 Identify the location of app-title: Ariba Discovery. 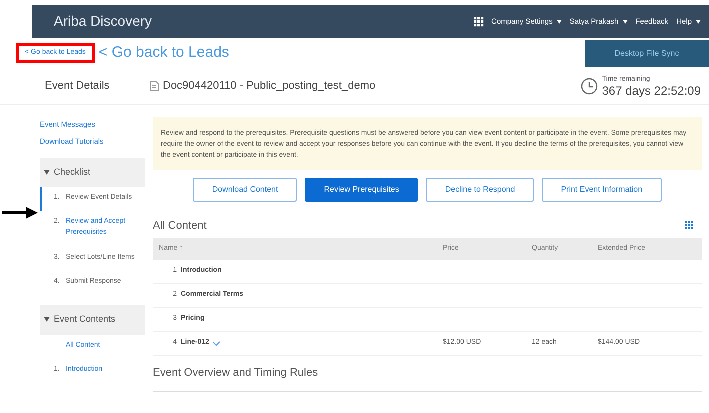
(102, 21).